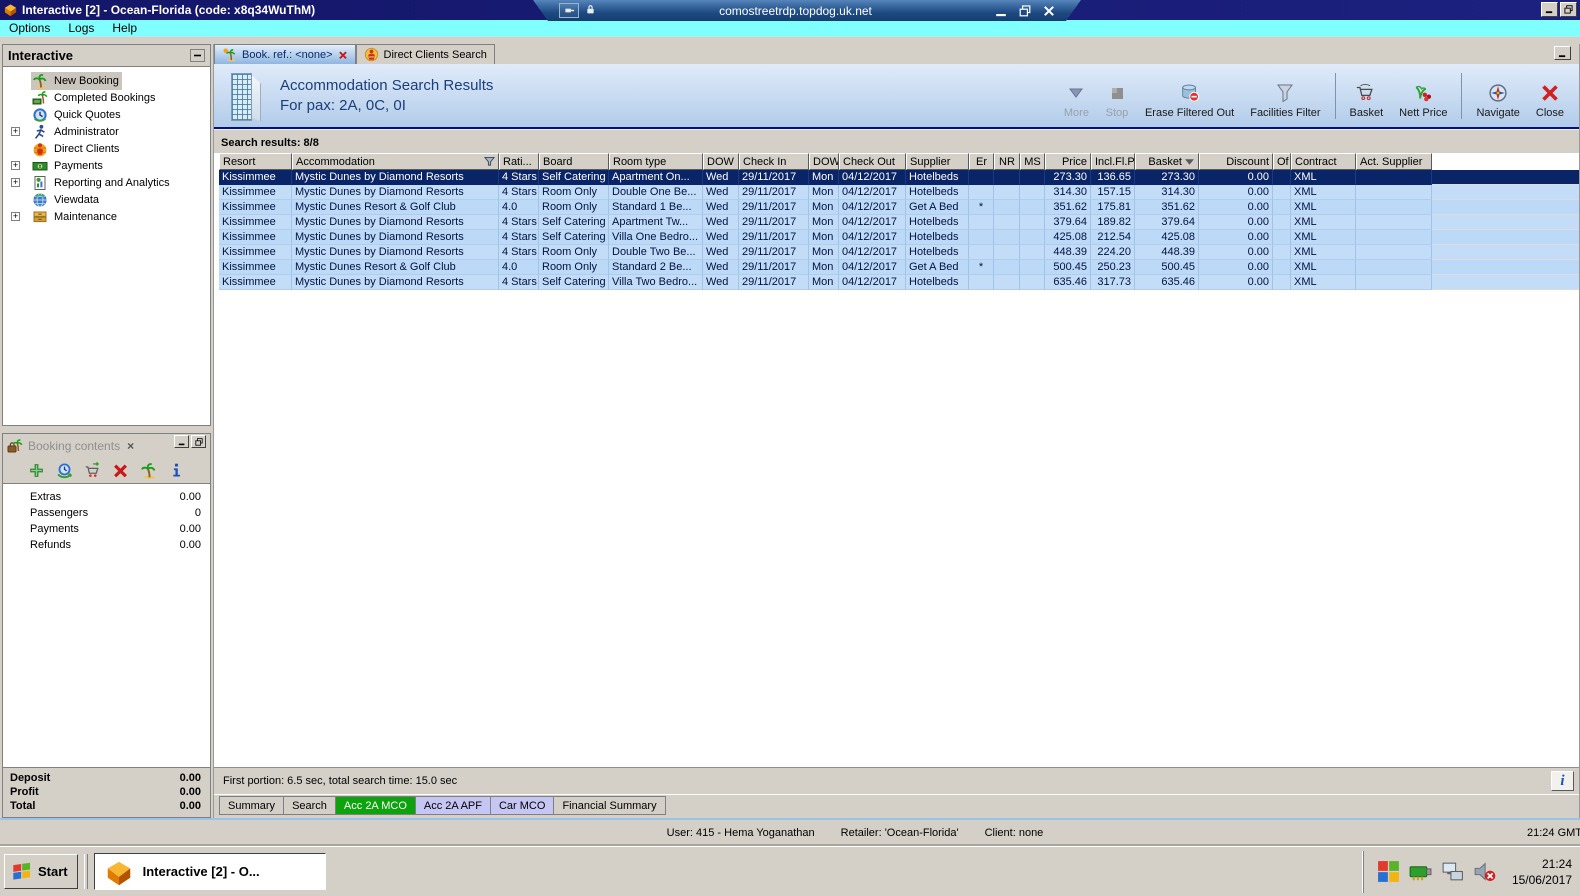 The image size is (1580, 896). I want to click on rdp-pin-button, so click(569, 10).